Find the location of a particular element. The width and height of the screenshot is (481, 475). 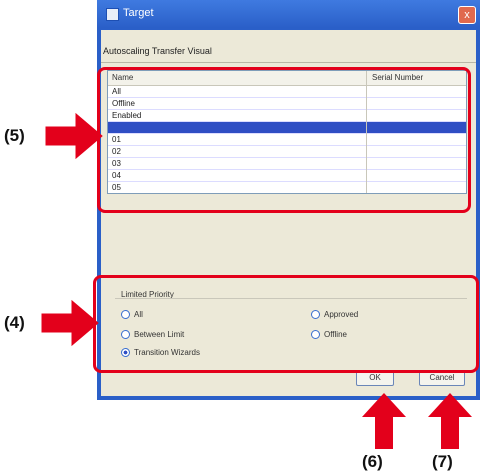

dialog-subheader: Autoscaling Transfer Visual is located at coordinates (157, 51).